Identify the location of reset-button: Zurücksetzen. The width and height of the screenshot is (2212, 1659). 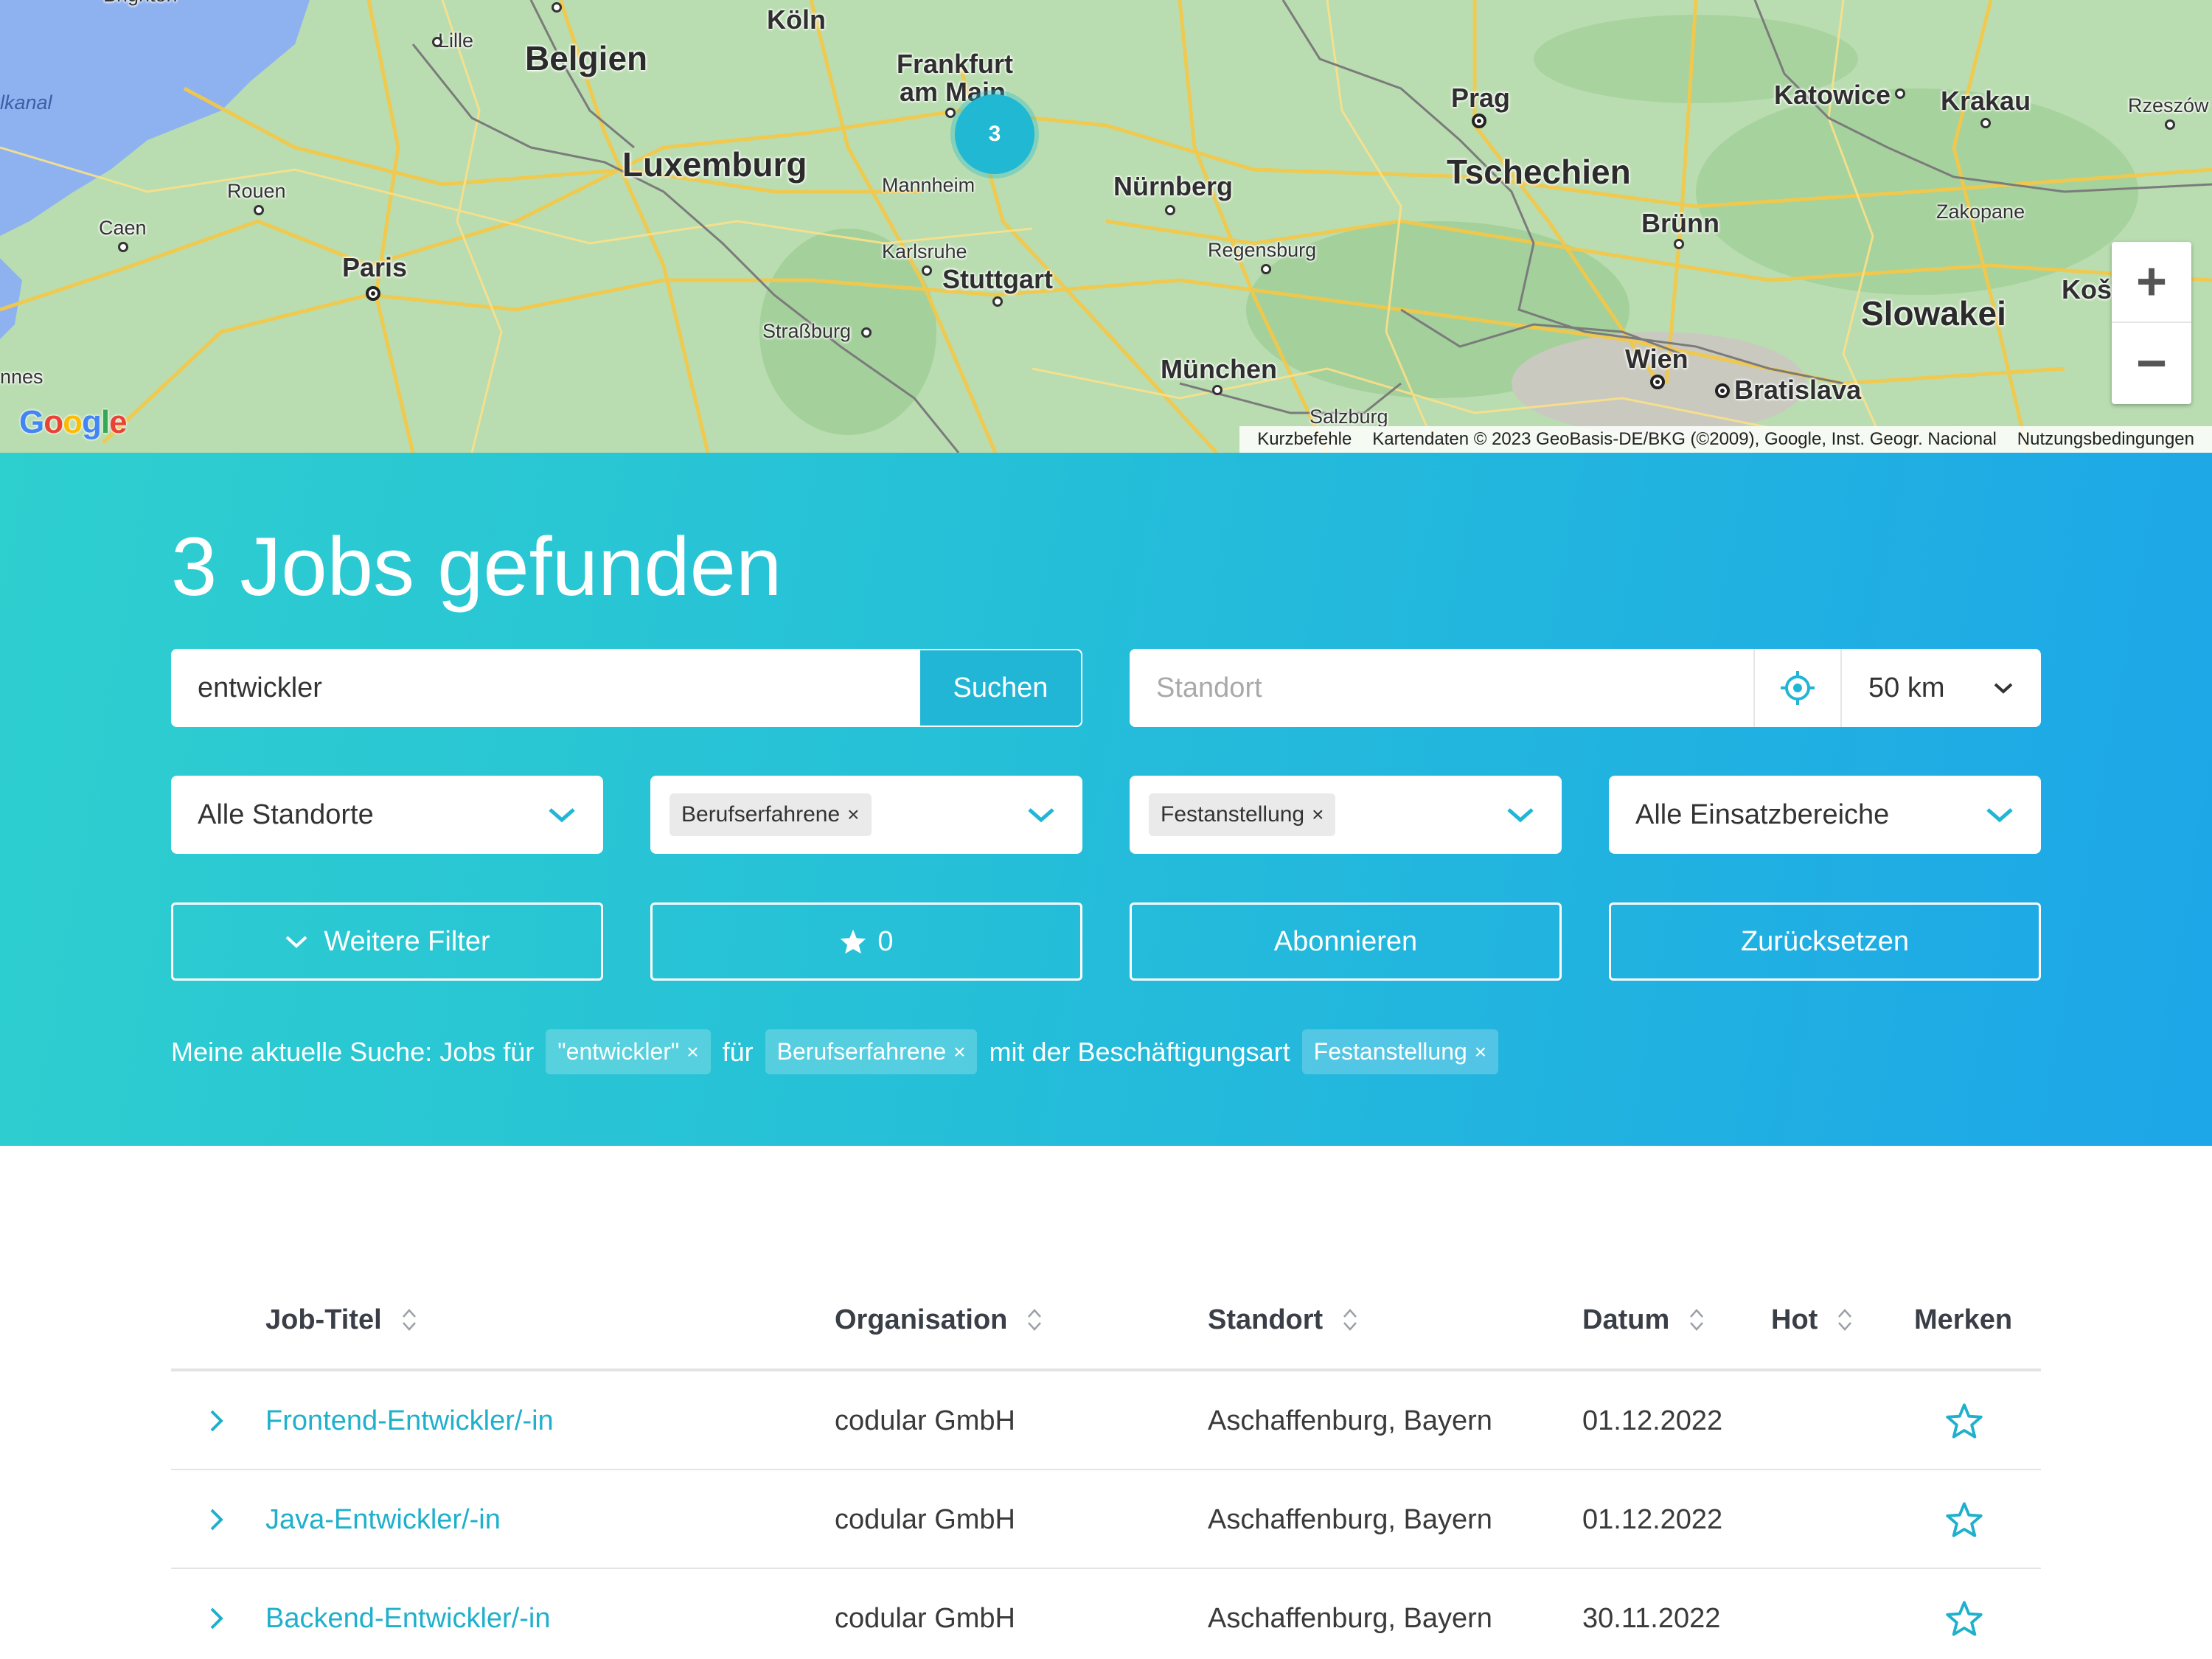
(1825, 941).